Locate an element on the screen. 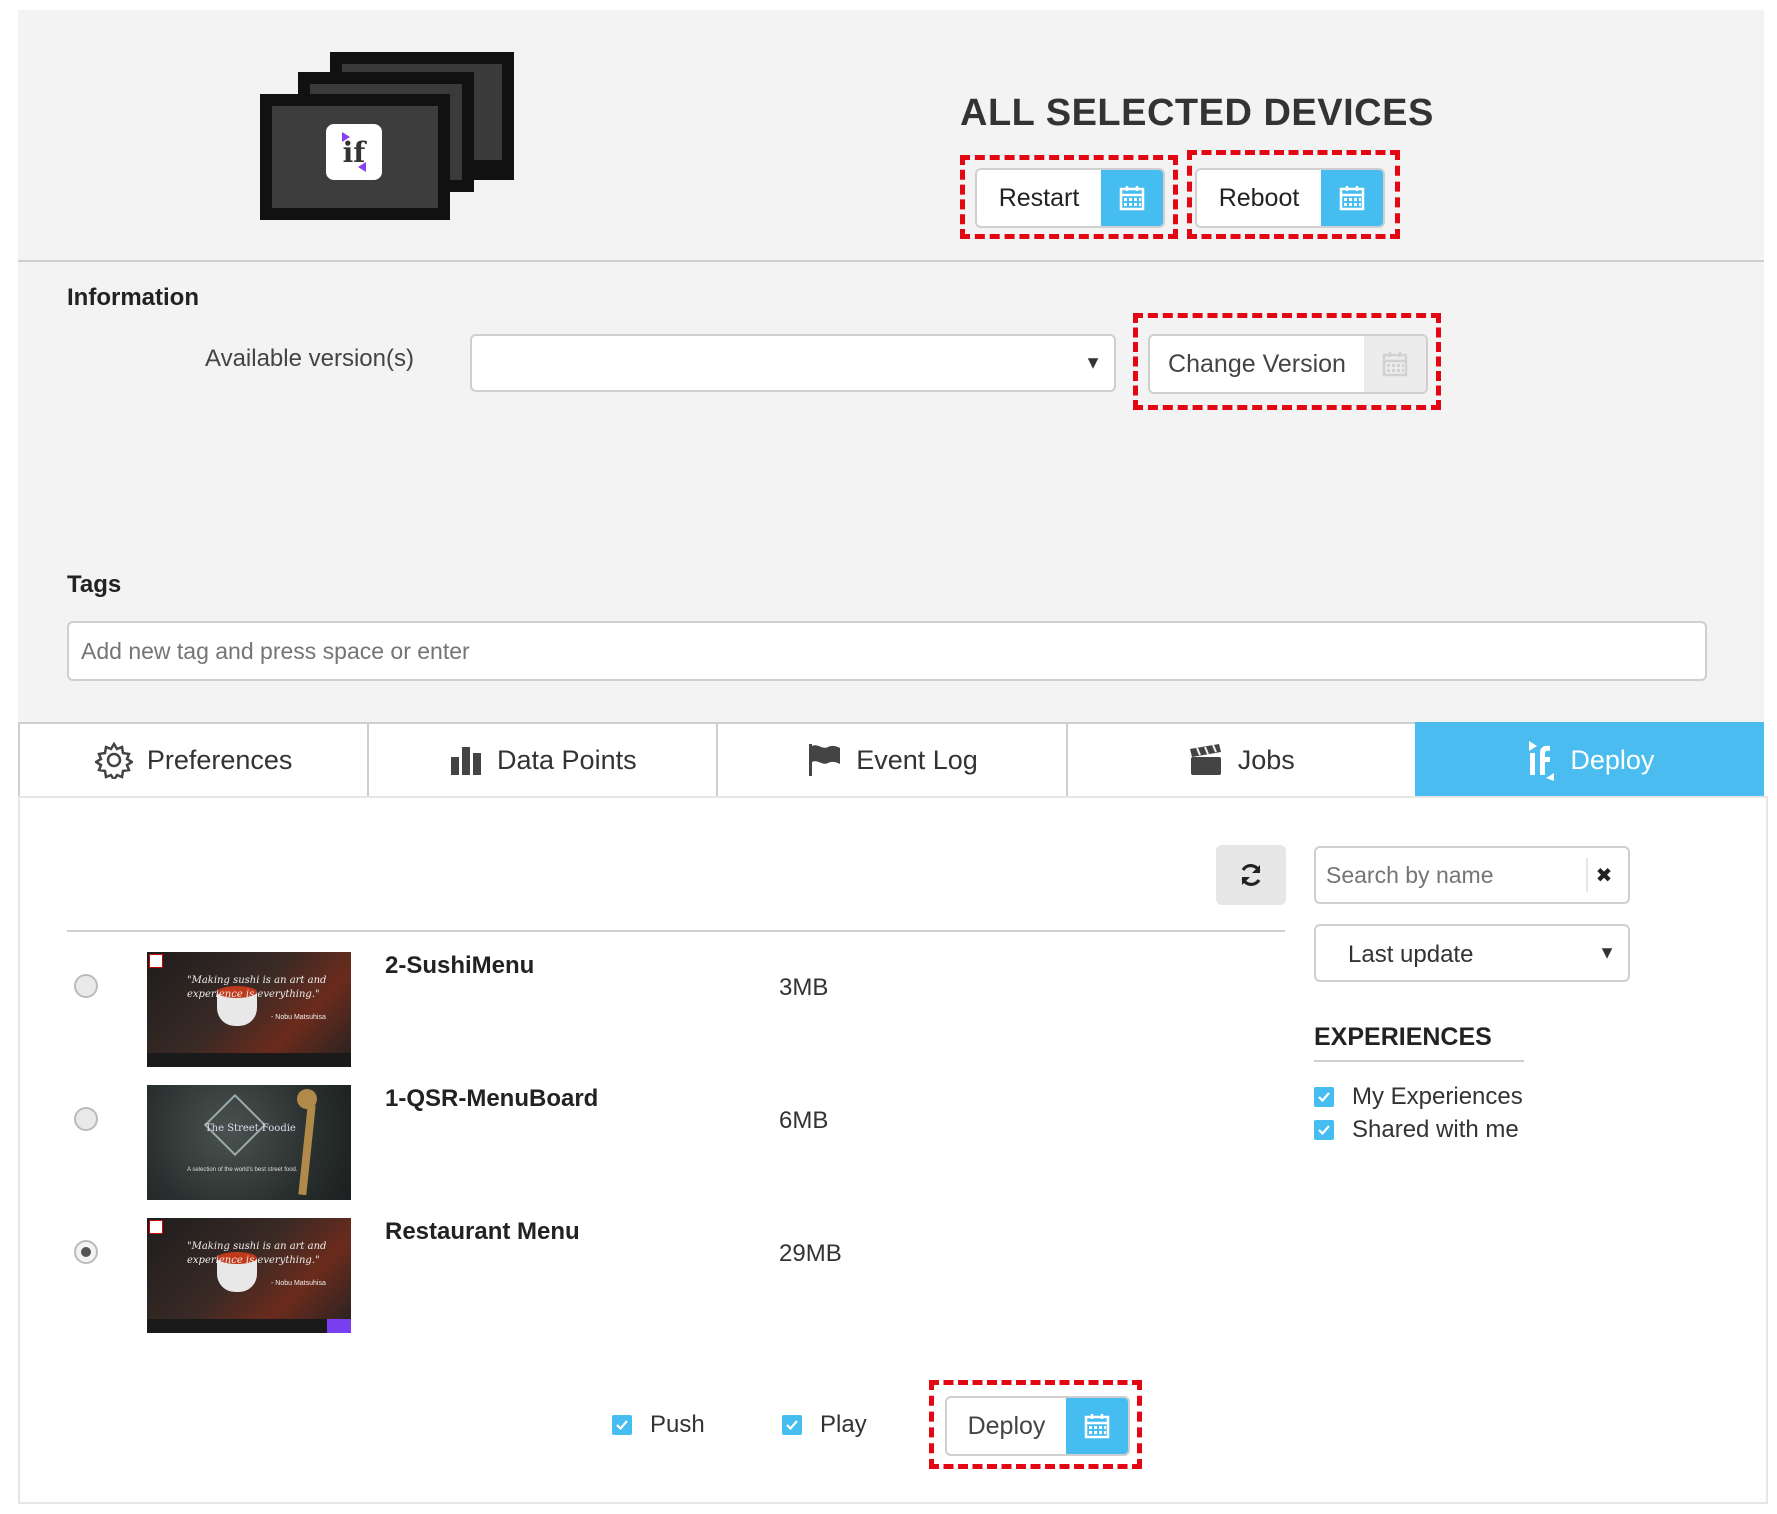 Image resolution: width=1777 pixels, height=1514 pixels. tab-label: Deploy is located at coordinates (1612, 759).